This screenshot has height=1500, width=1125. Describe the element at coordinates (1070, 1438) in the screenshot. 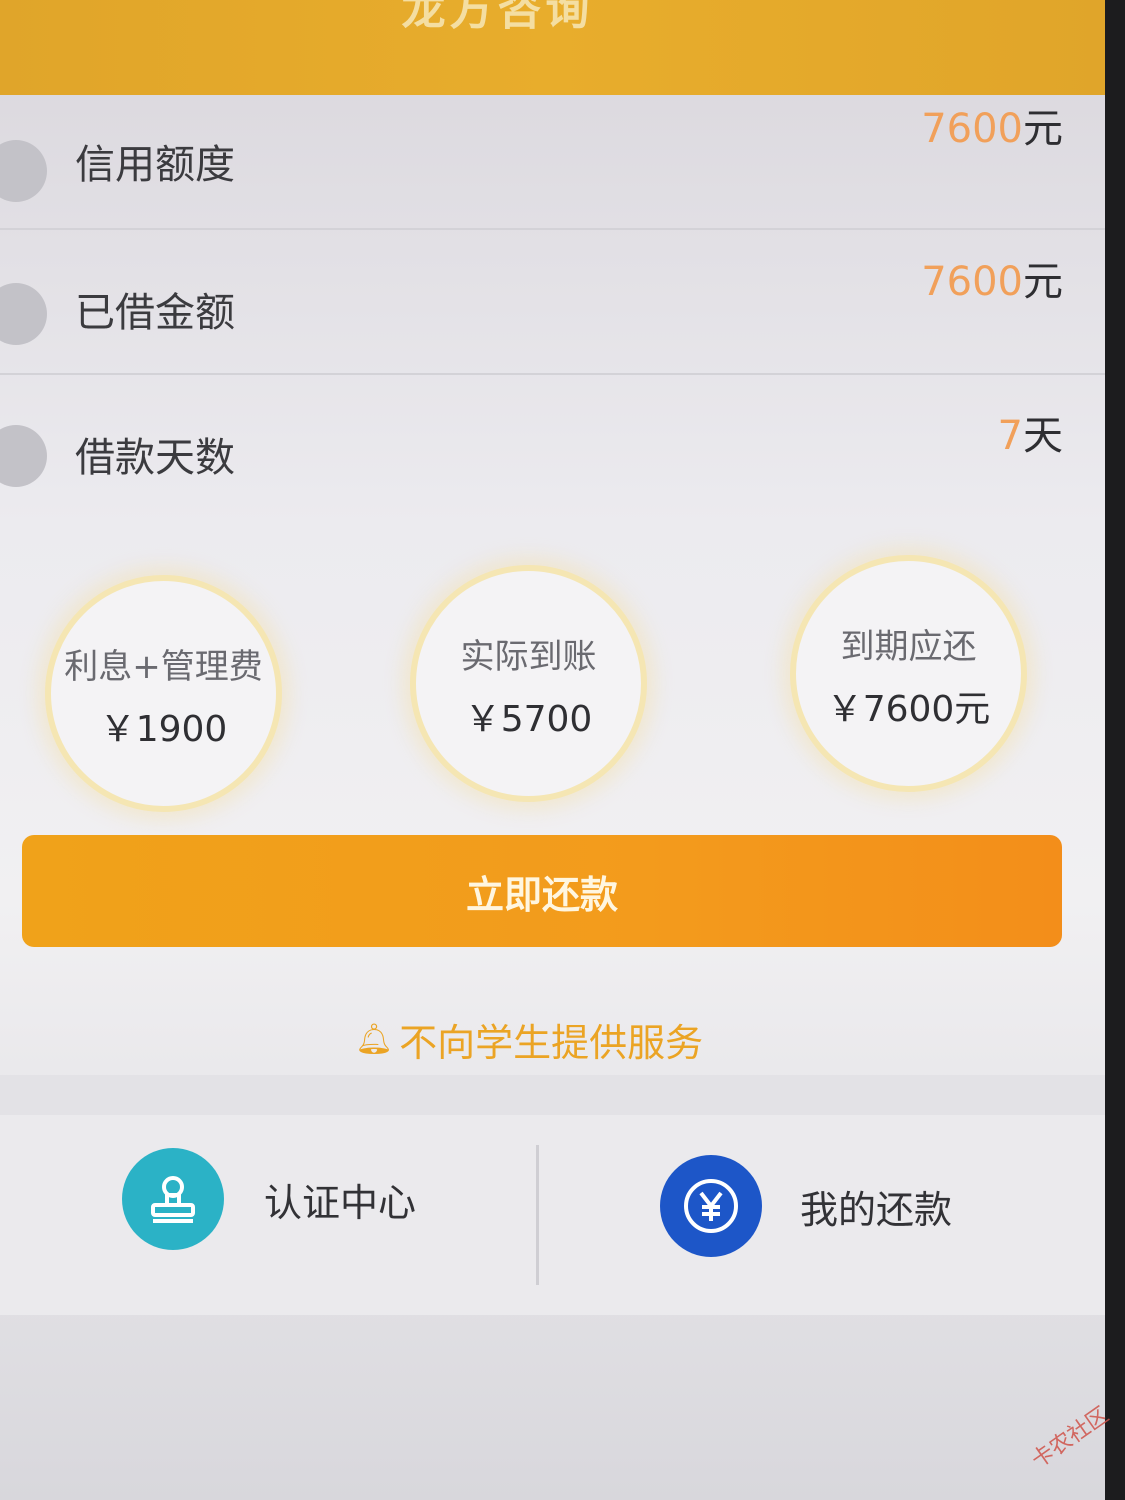

I see `watermark: 卡农社区` at that location.